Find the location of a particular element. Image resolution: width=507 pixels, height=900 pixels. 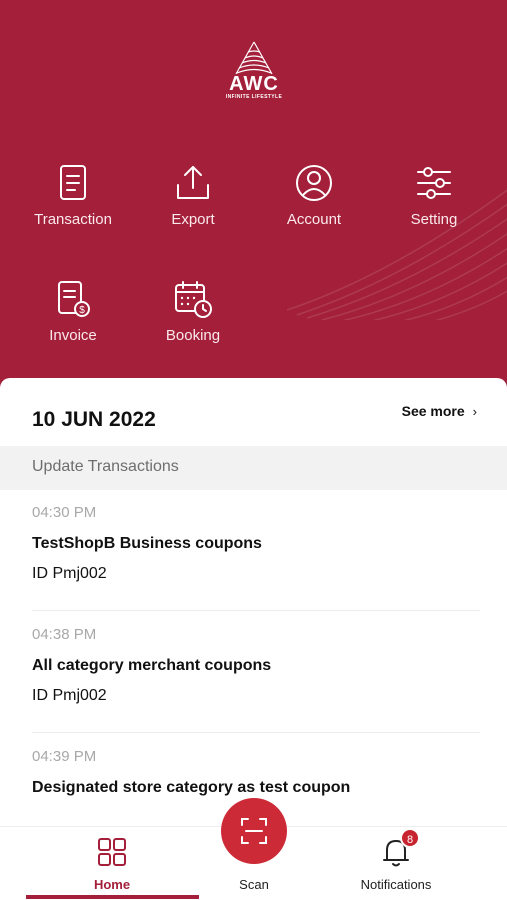

transaction-name: TestShopB Business coupons is located at coordinates (147, 543).